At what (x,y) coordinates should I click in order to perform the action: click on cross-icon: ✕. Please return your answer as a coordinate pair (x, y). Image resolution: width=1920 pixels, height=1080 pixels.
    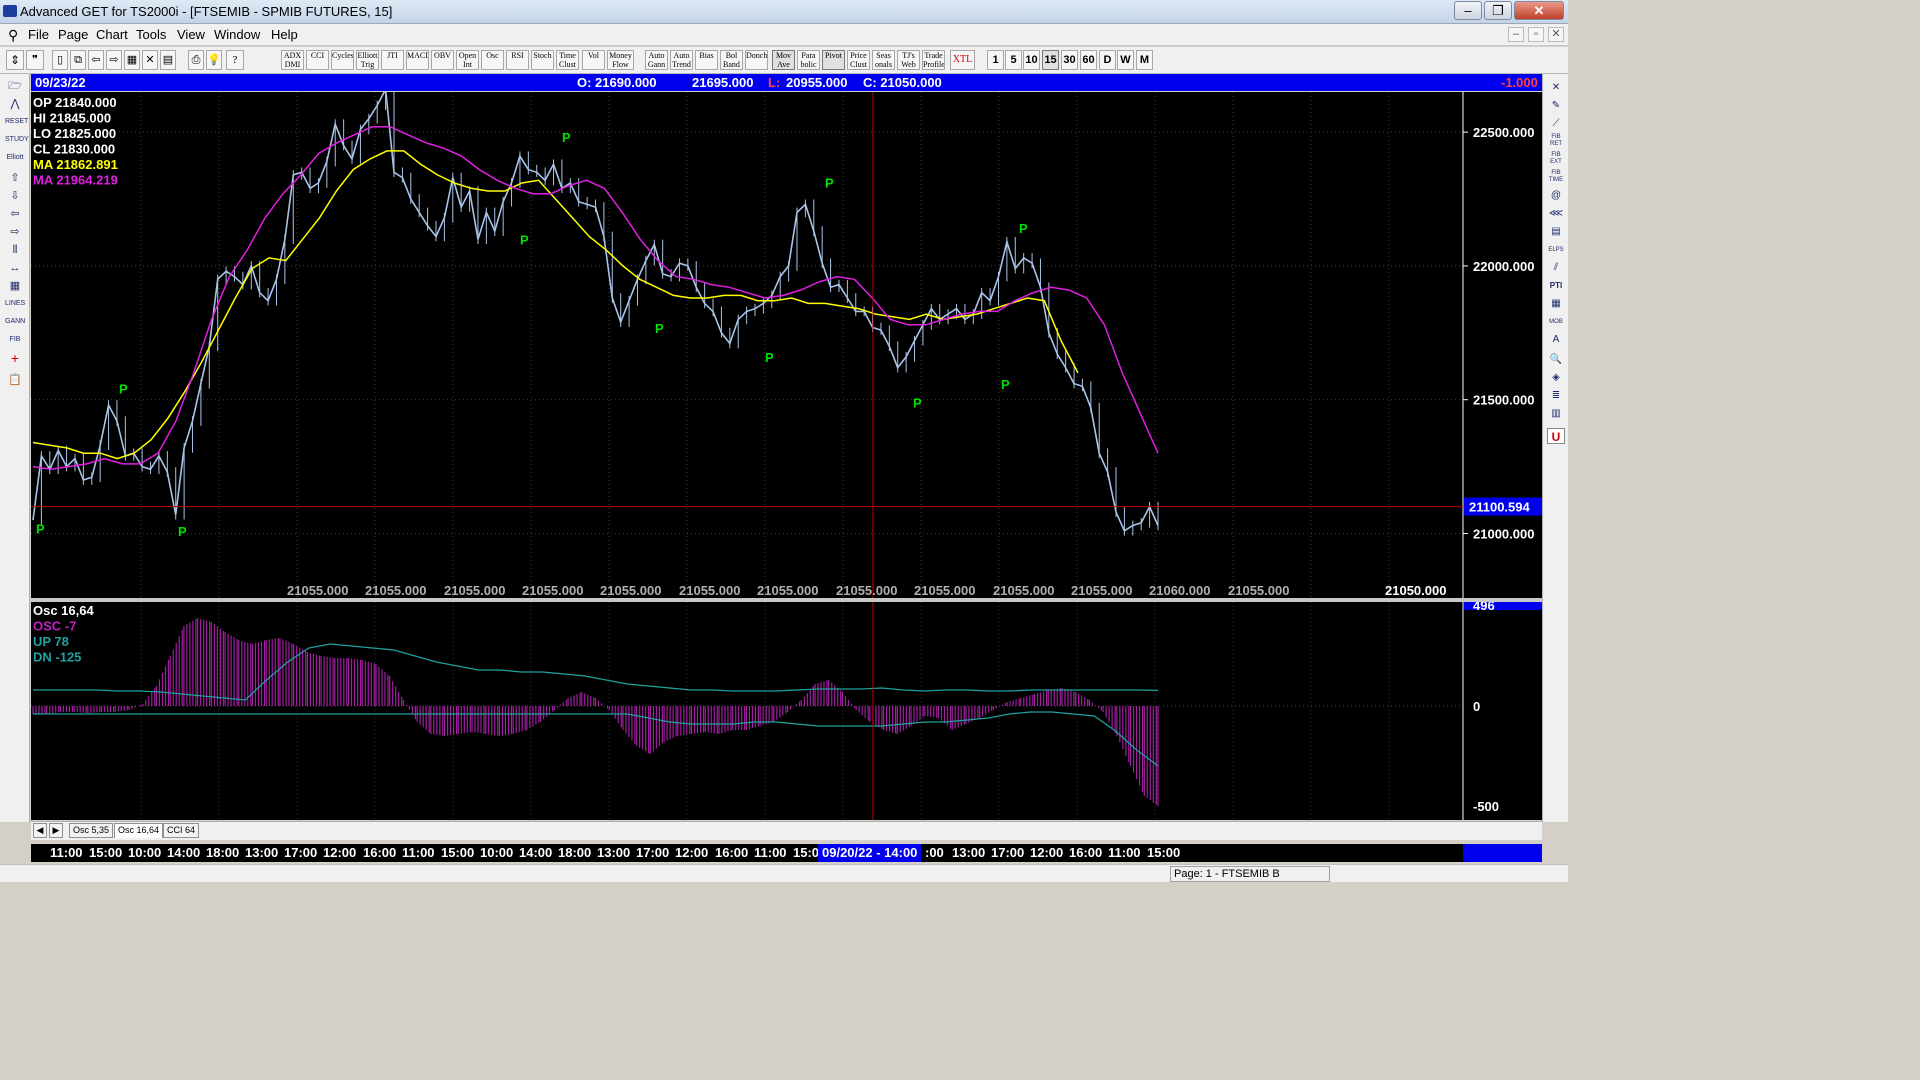
    Looking at the image, I should click on (150, 60).